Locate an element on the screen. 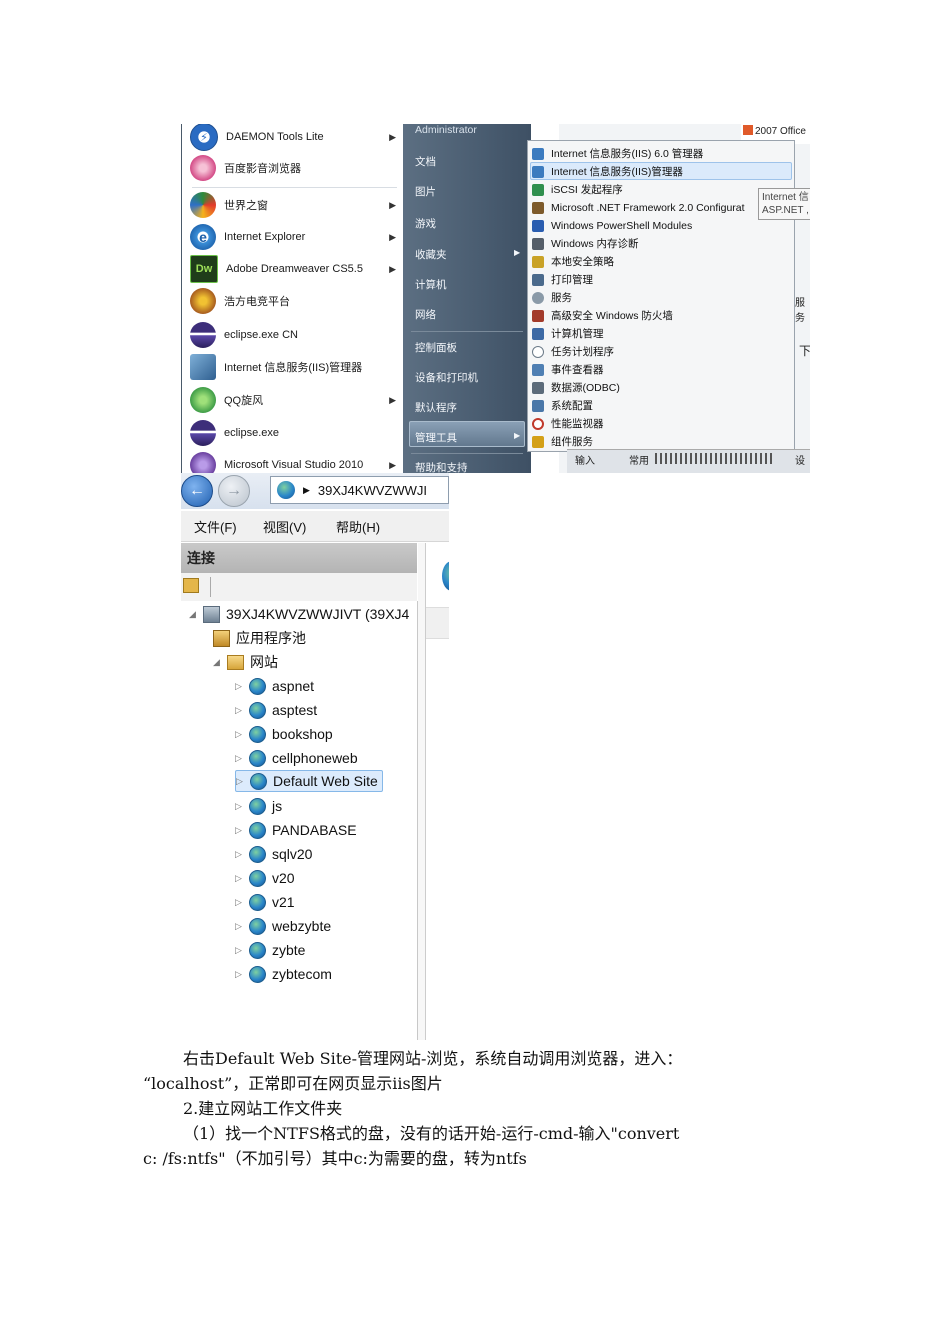  submenu-computer-management: 计算机管理 is located at coordinates (661, 333).